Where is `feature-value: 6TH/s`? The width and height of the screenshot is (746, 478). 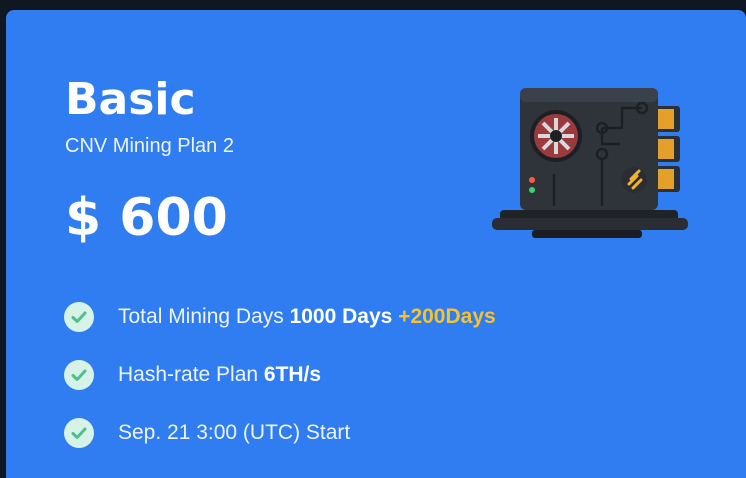 feature-value: 6TH/s is located at coordinates (292, 374).